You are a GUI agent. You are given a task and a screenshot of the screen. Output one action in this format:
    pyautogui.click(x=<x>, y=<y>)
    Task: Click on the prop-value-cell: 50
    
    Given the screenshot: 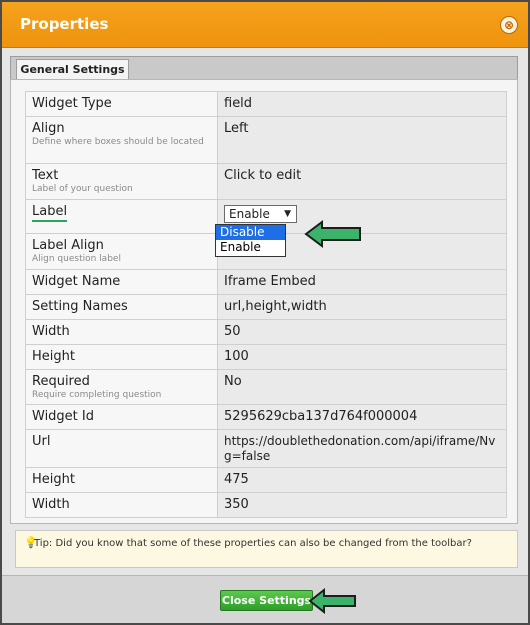 What is the action you would take?
    pyautogui.click(x=362, y=332)
    